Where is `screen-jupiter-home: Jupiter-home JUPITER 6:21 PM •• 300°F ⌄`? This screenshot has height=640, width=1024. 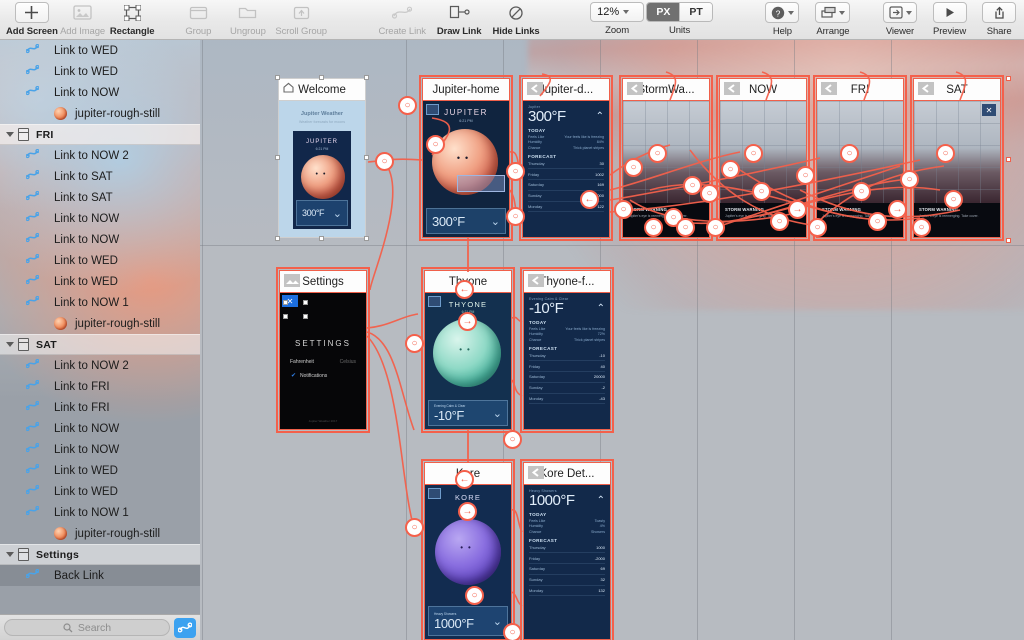
screen-jupiter-home: Jupiter-home JUPITER 6:21 PM •• 300°F ⌄ is located at coordinates (466, 158).